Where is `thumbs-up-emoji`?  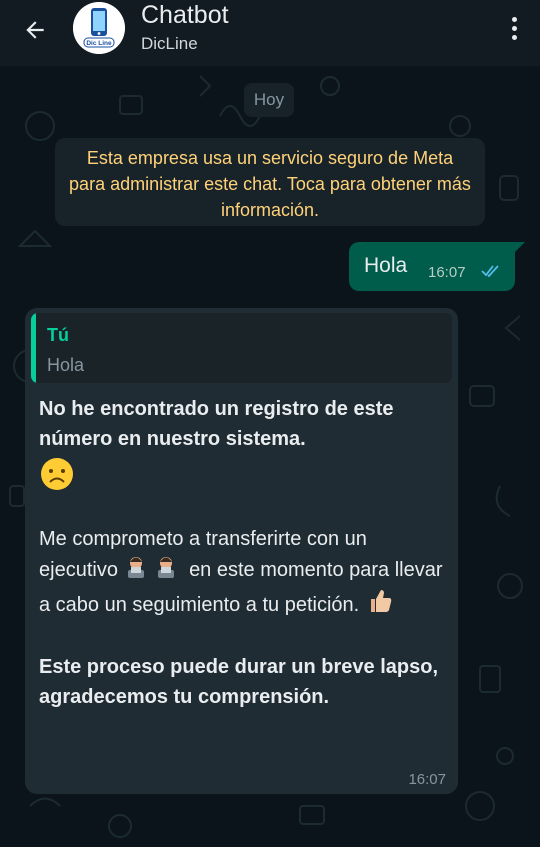
thumbs-up-emoji is located at coordinates (379, 605).